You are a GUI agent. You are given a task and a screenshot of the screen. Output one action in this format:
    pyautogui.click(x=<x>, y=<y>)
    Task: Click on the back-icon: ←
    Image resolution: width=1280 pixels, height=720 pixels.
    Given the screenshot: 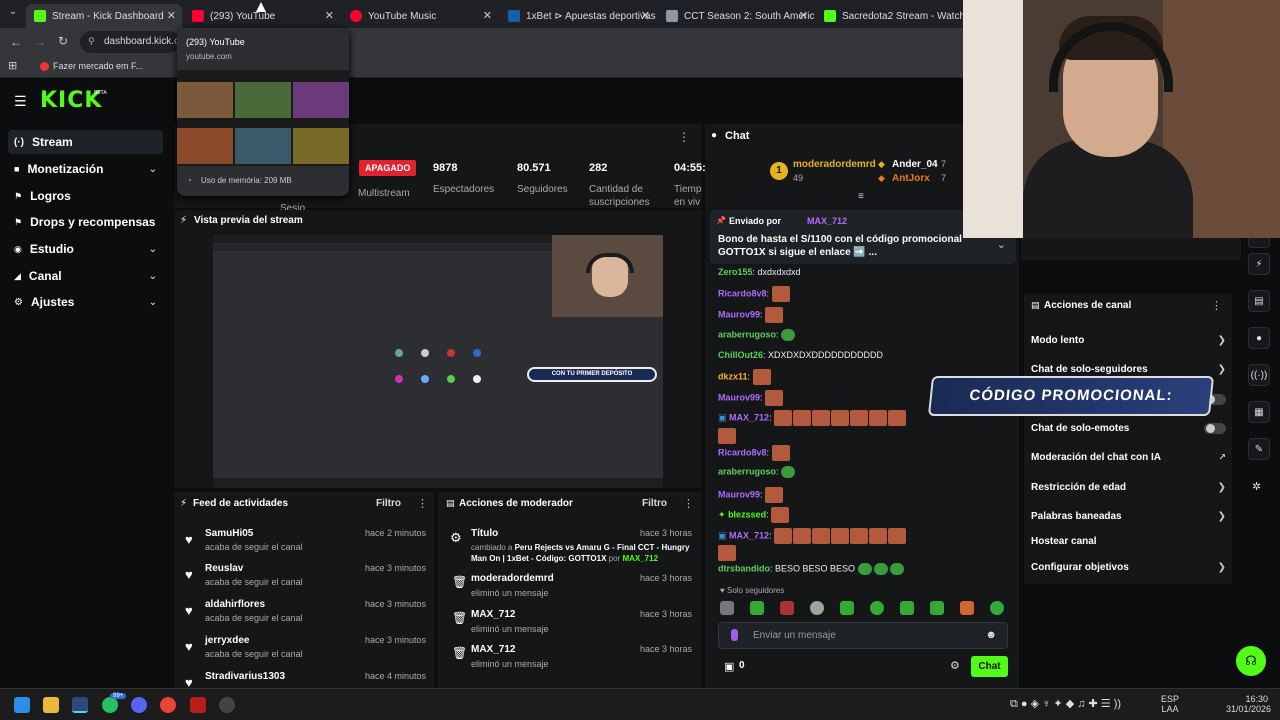 What is the action you would take?
    pyautogui.click(x=16, y=42)
    